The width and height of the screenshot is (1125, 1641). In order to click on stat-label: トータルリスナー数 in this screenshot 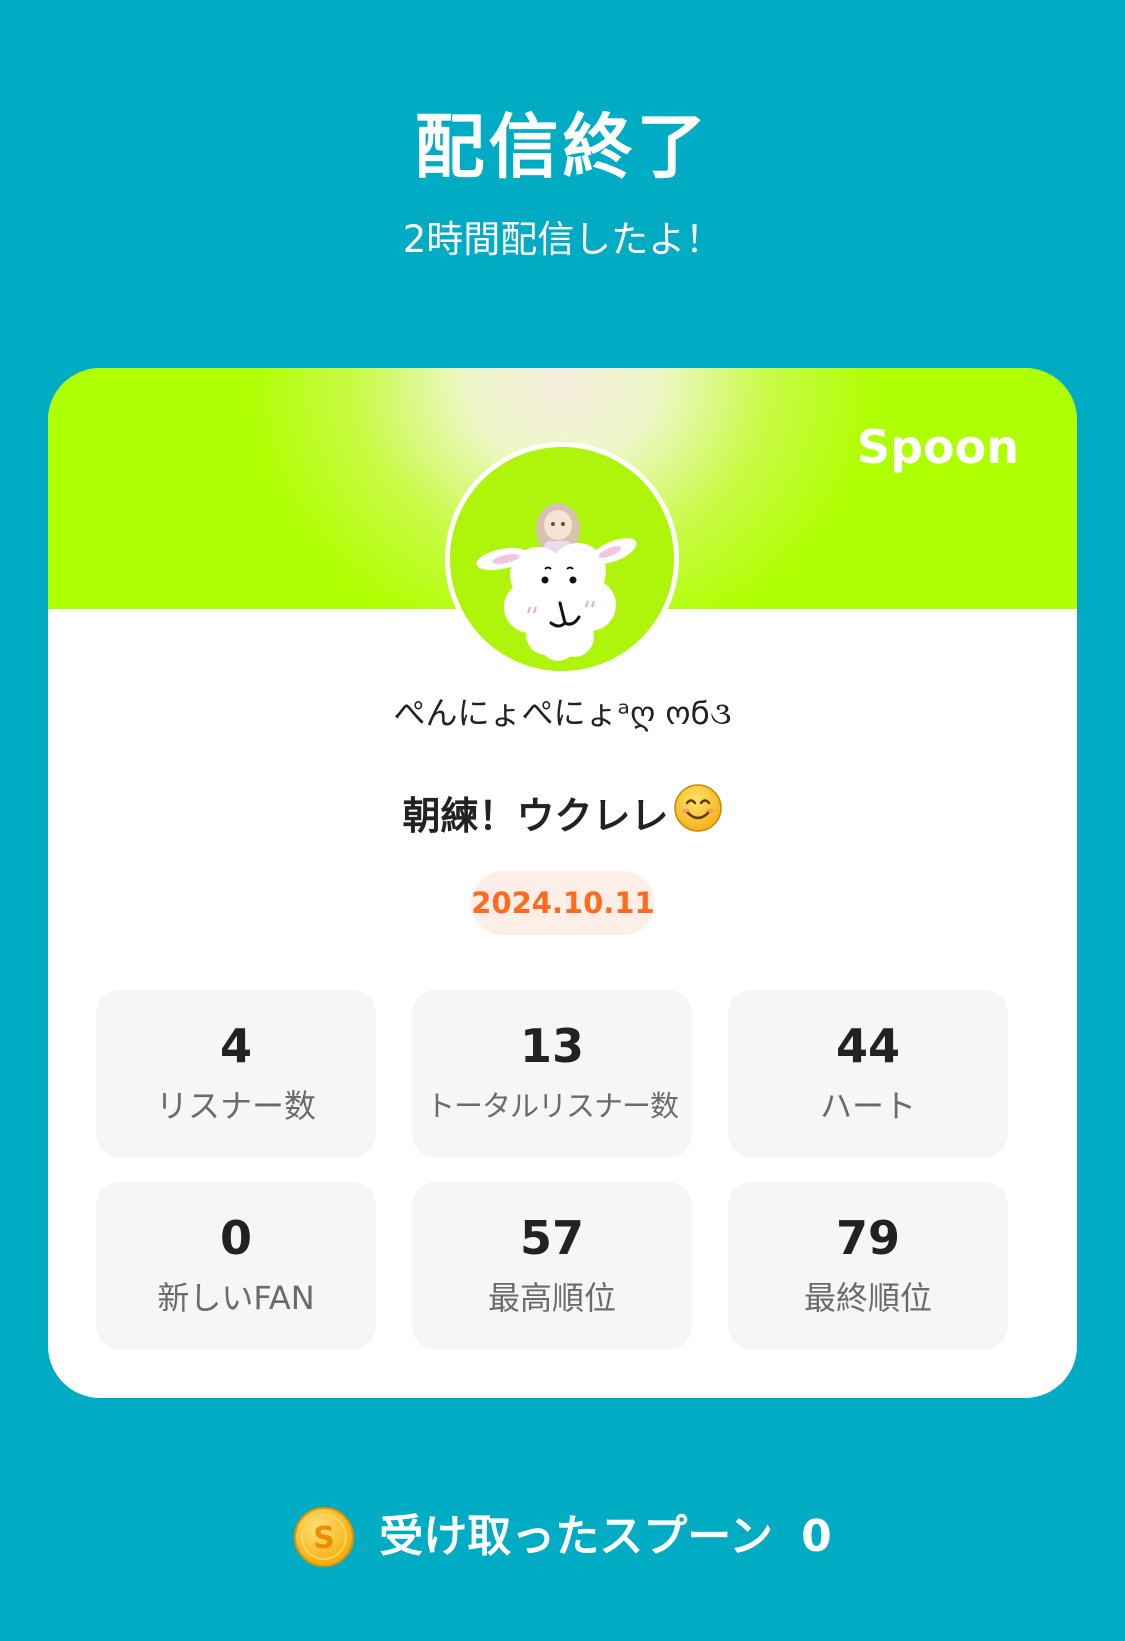, I will do `click(552, 1106)`.